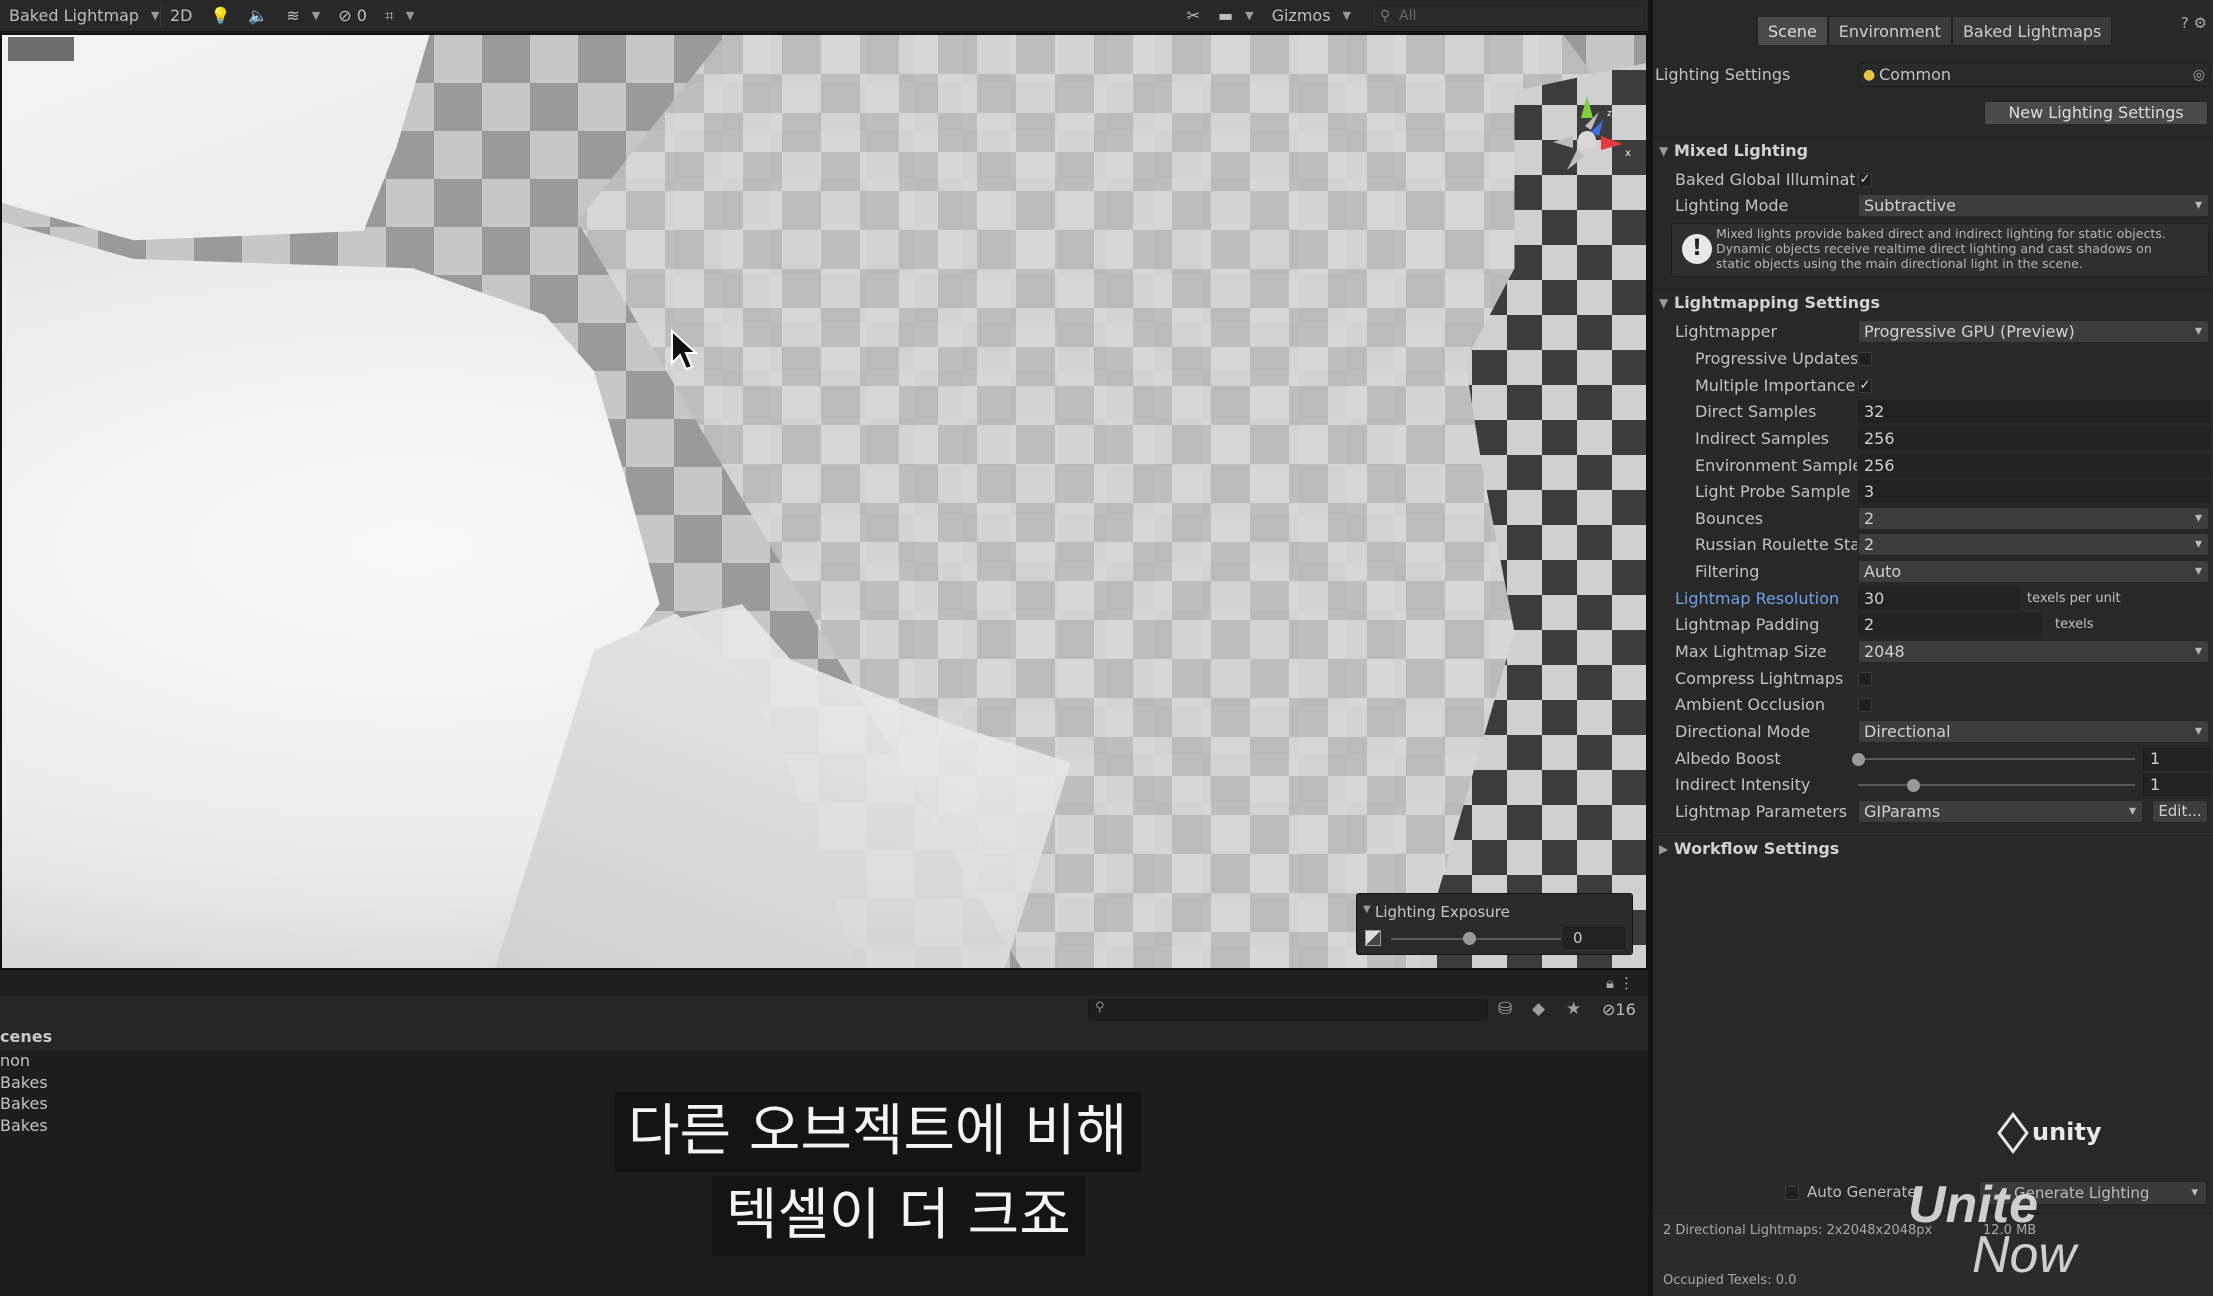 Image resolution: width=2213 pixels, height=1296 pixels. What do you see at coordinates (2034, 491) in the screenshot?
I see `light-probe-samples-field: 3` at bounding box center [2034, 491].